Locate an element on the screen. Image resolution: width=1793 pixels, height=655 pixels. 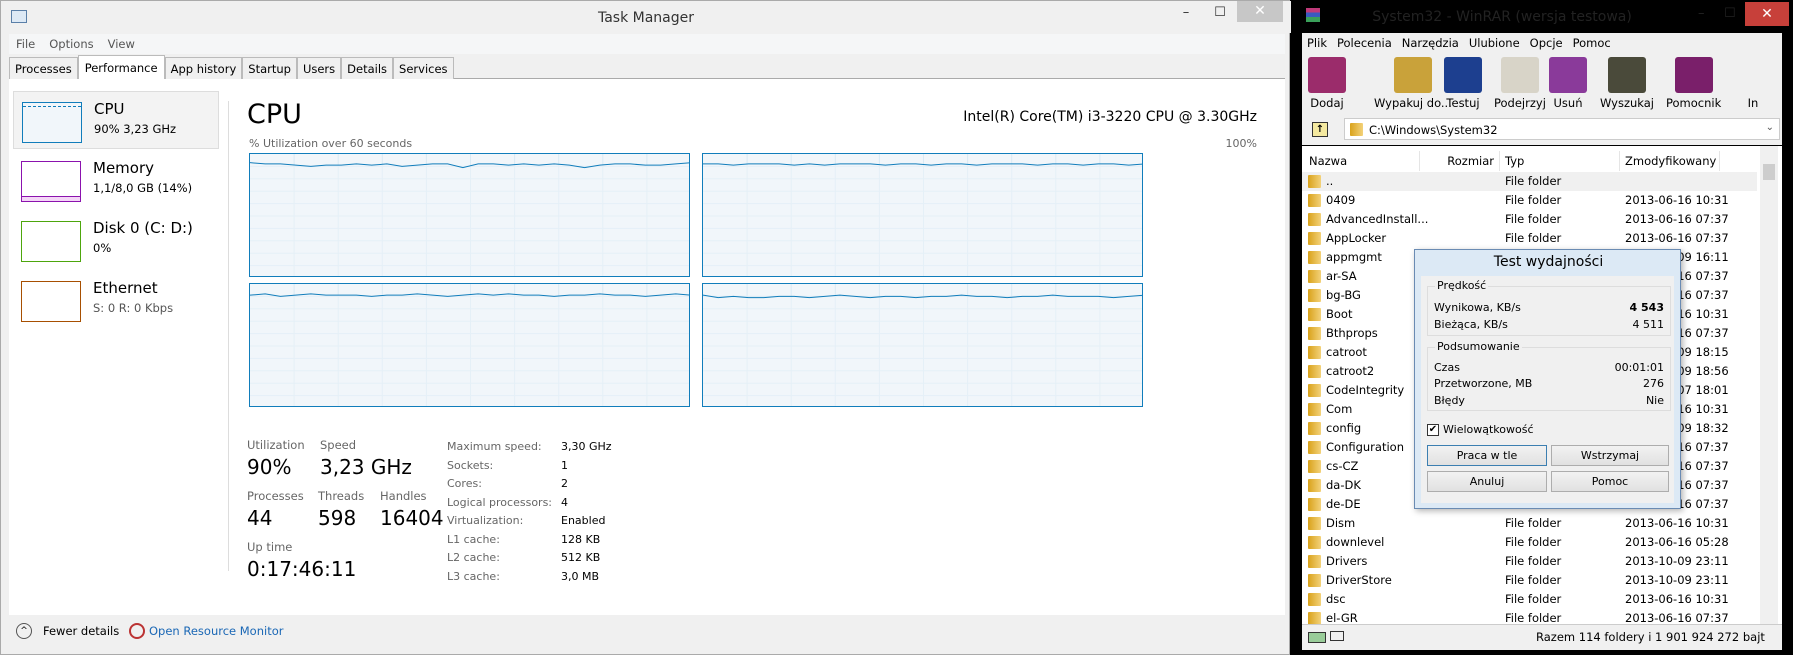
menu-options: Options is located at coordinates (71, 44).